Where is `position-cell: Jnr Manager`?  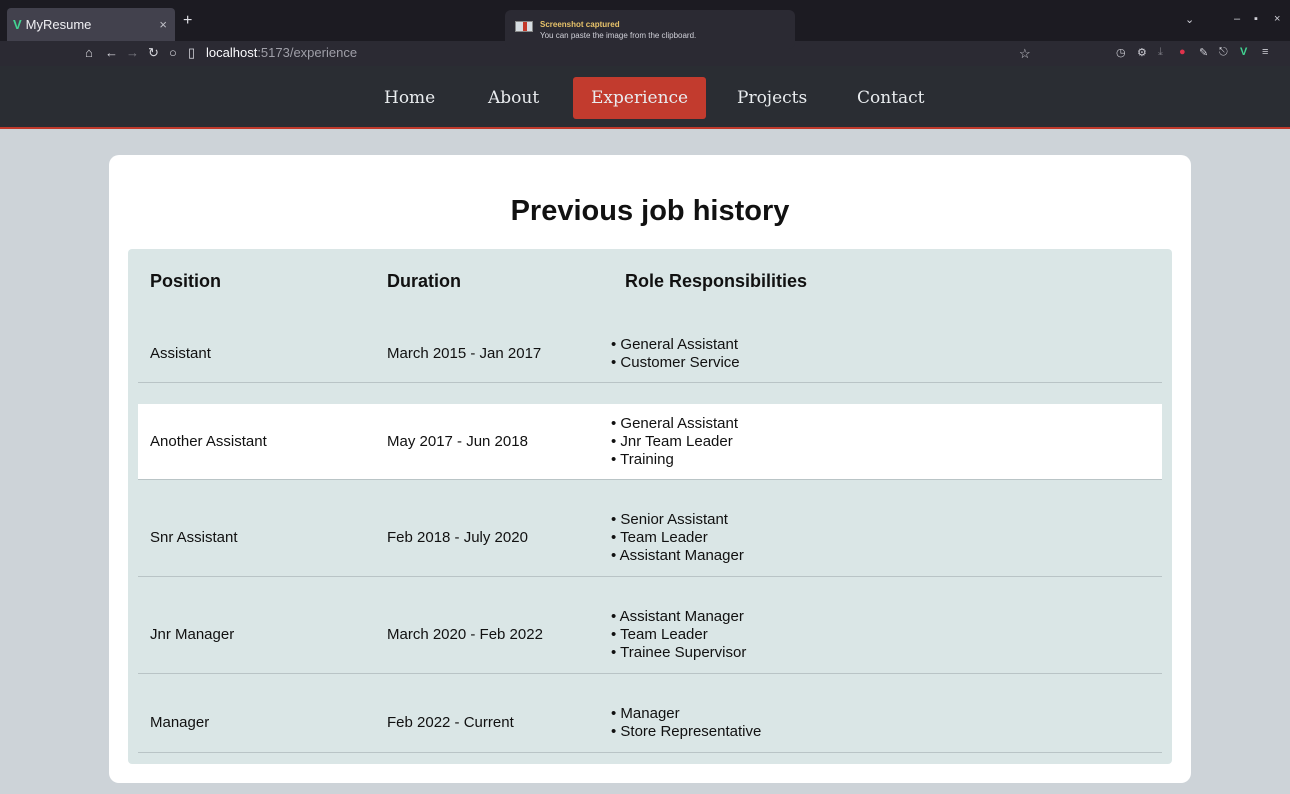
position-cell: Jnr Manager is located at coordinates (192, 634).